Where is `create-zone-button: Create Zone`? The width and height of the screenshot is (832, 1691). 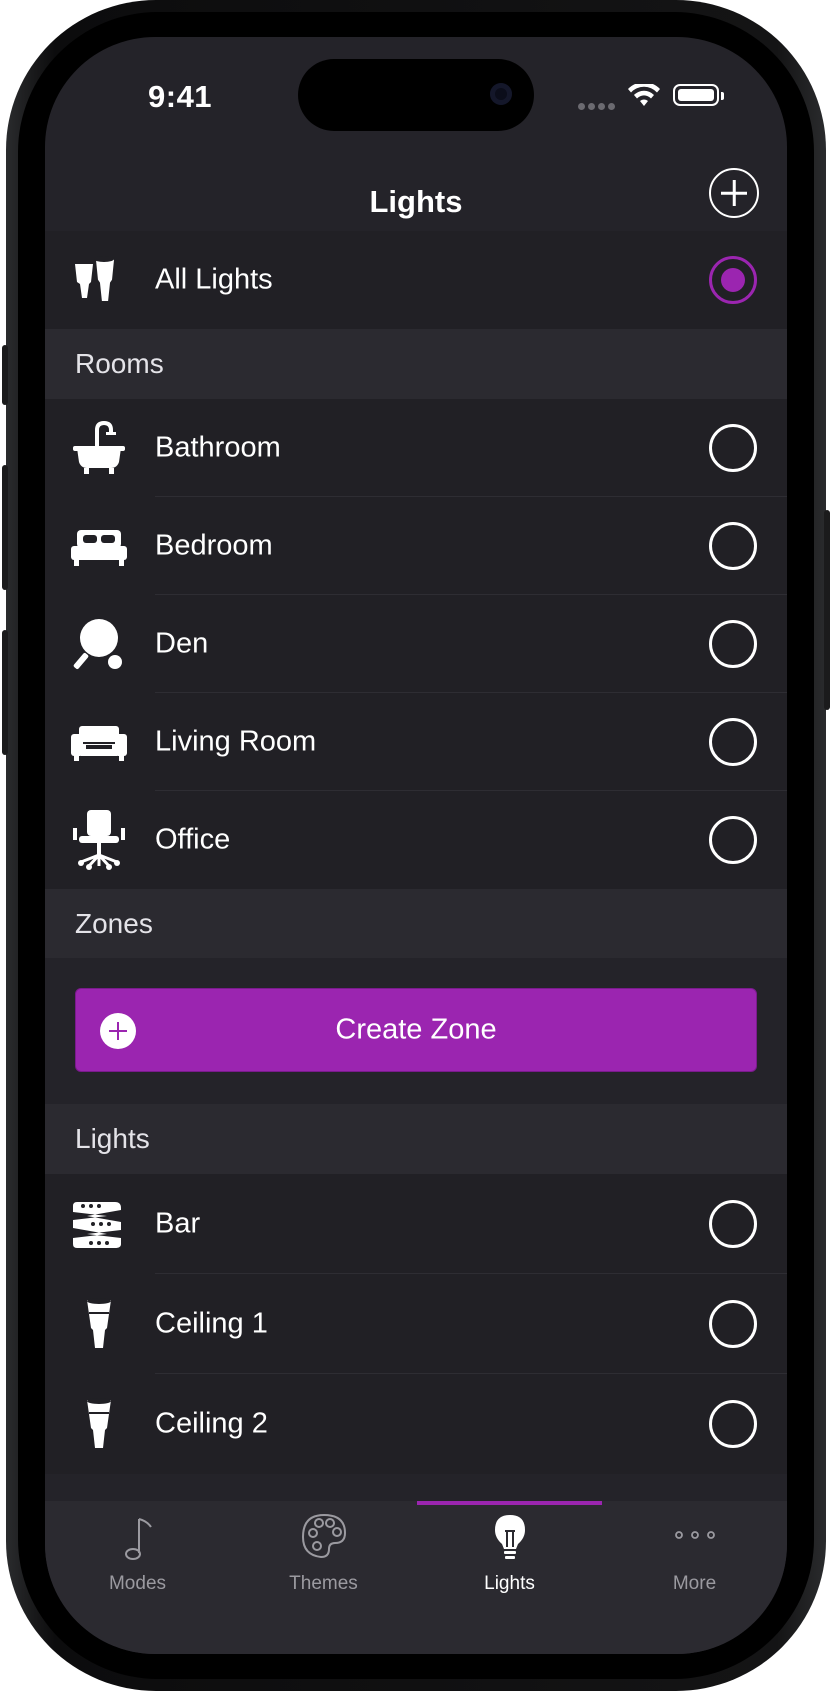 create-zone-button: Create Zone is located at coordinates (416, 1030).